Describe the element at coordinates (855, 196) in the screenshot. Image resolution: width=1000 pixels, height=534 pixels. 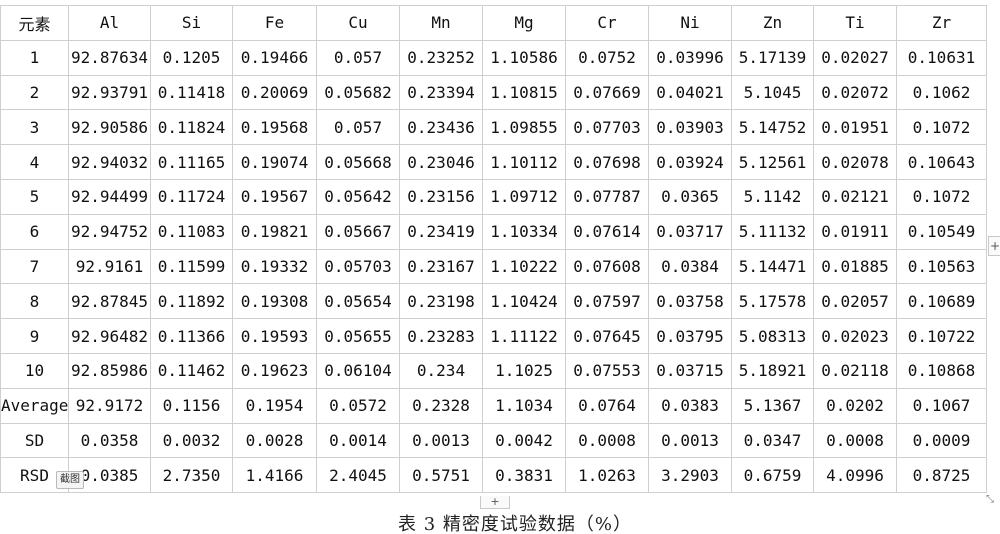
I see `table-cell: 0.02121` at that location.